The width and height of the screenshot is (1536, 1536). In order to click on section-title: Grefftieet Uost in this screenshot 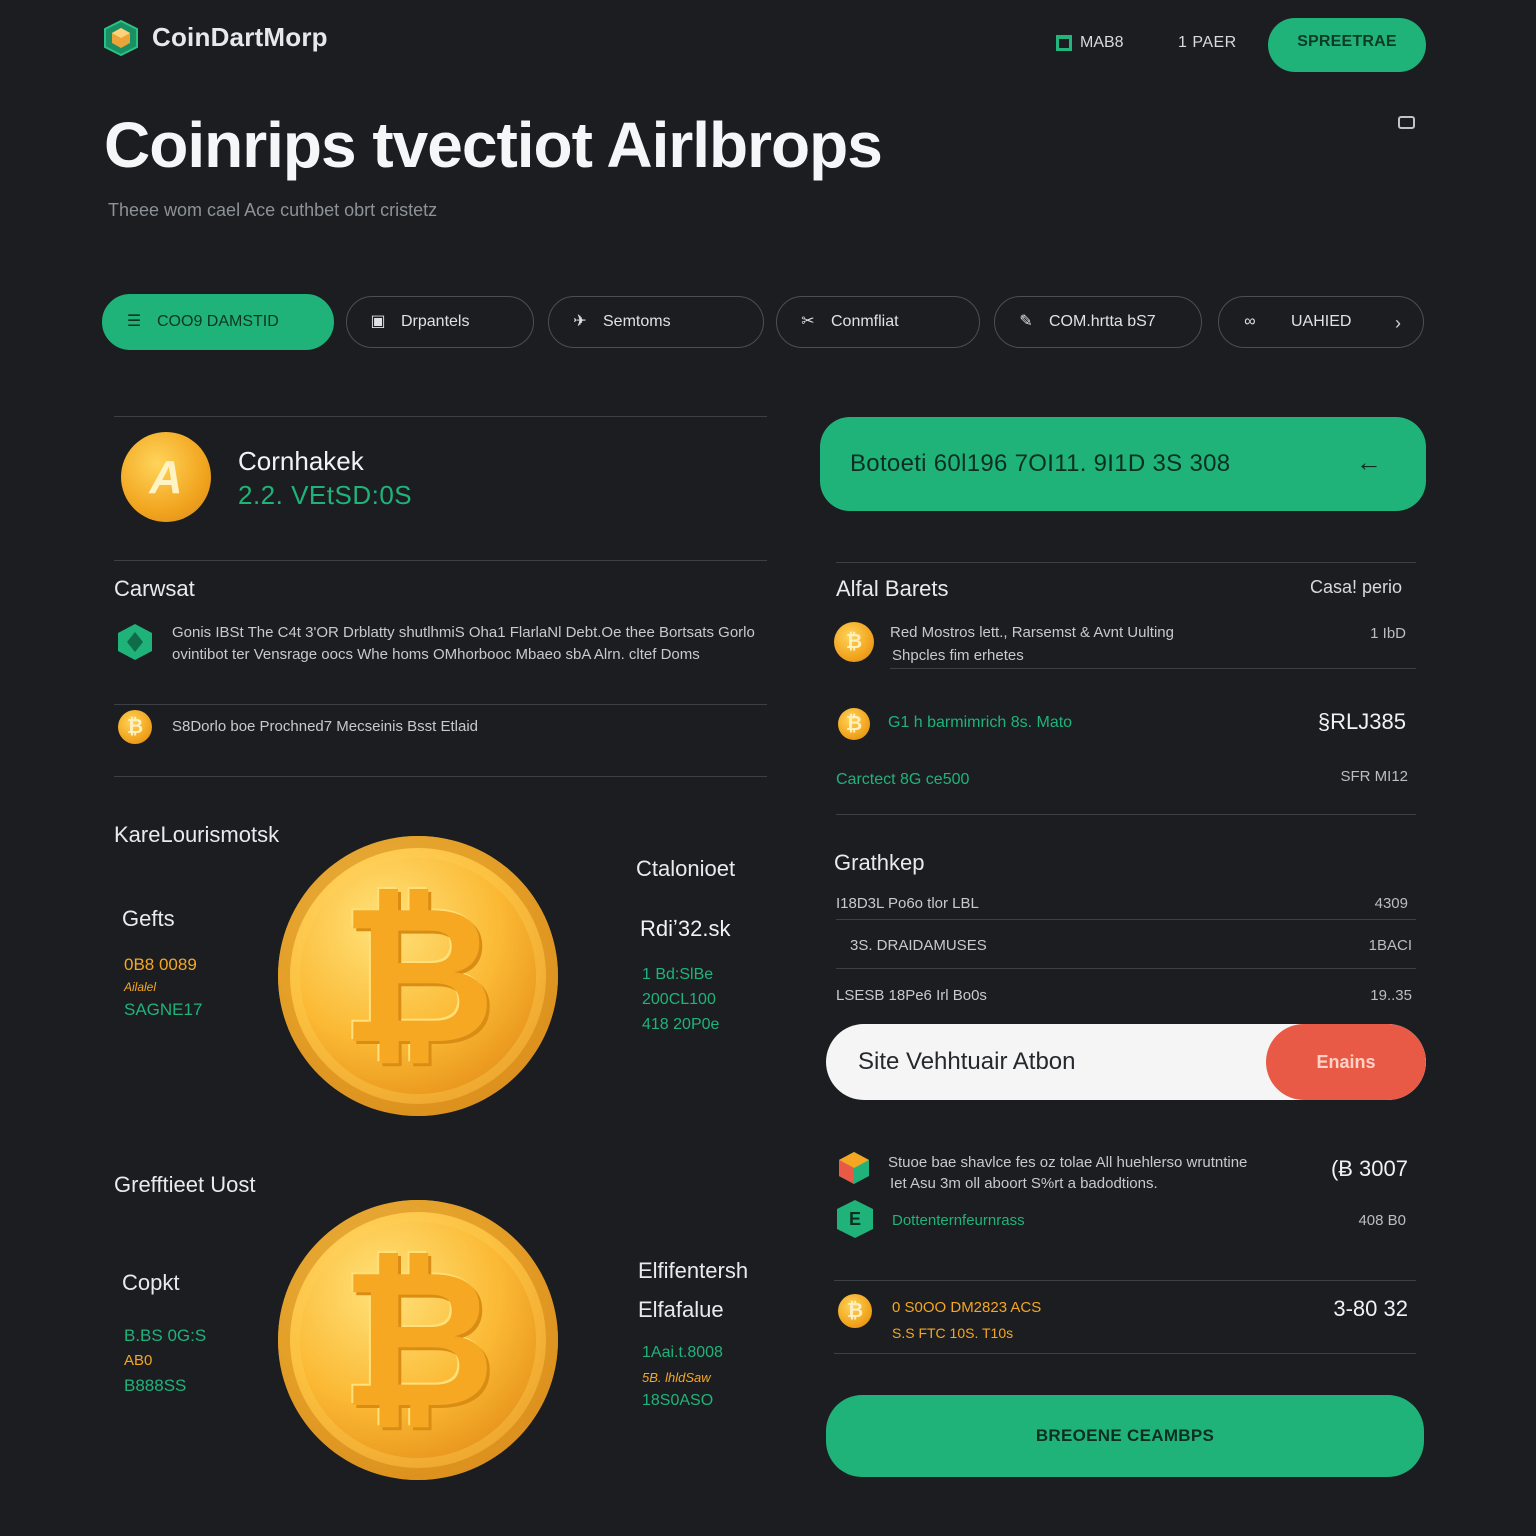, I will do `click(185, 1184)`.